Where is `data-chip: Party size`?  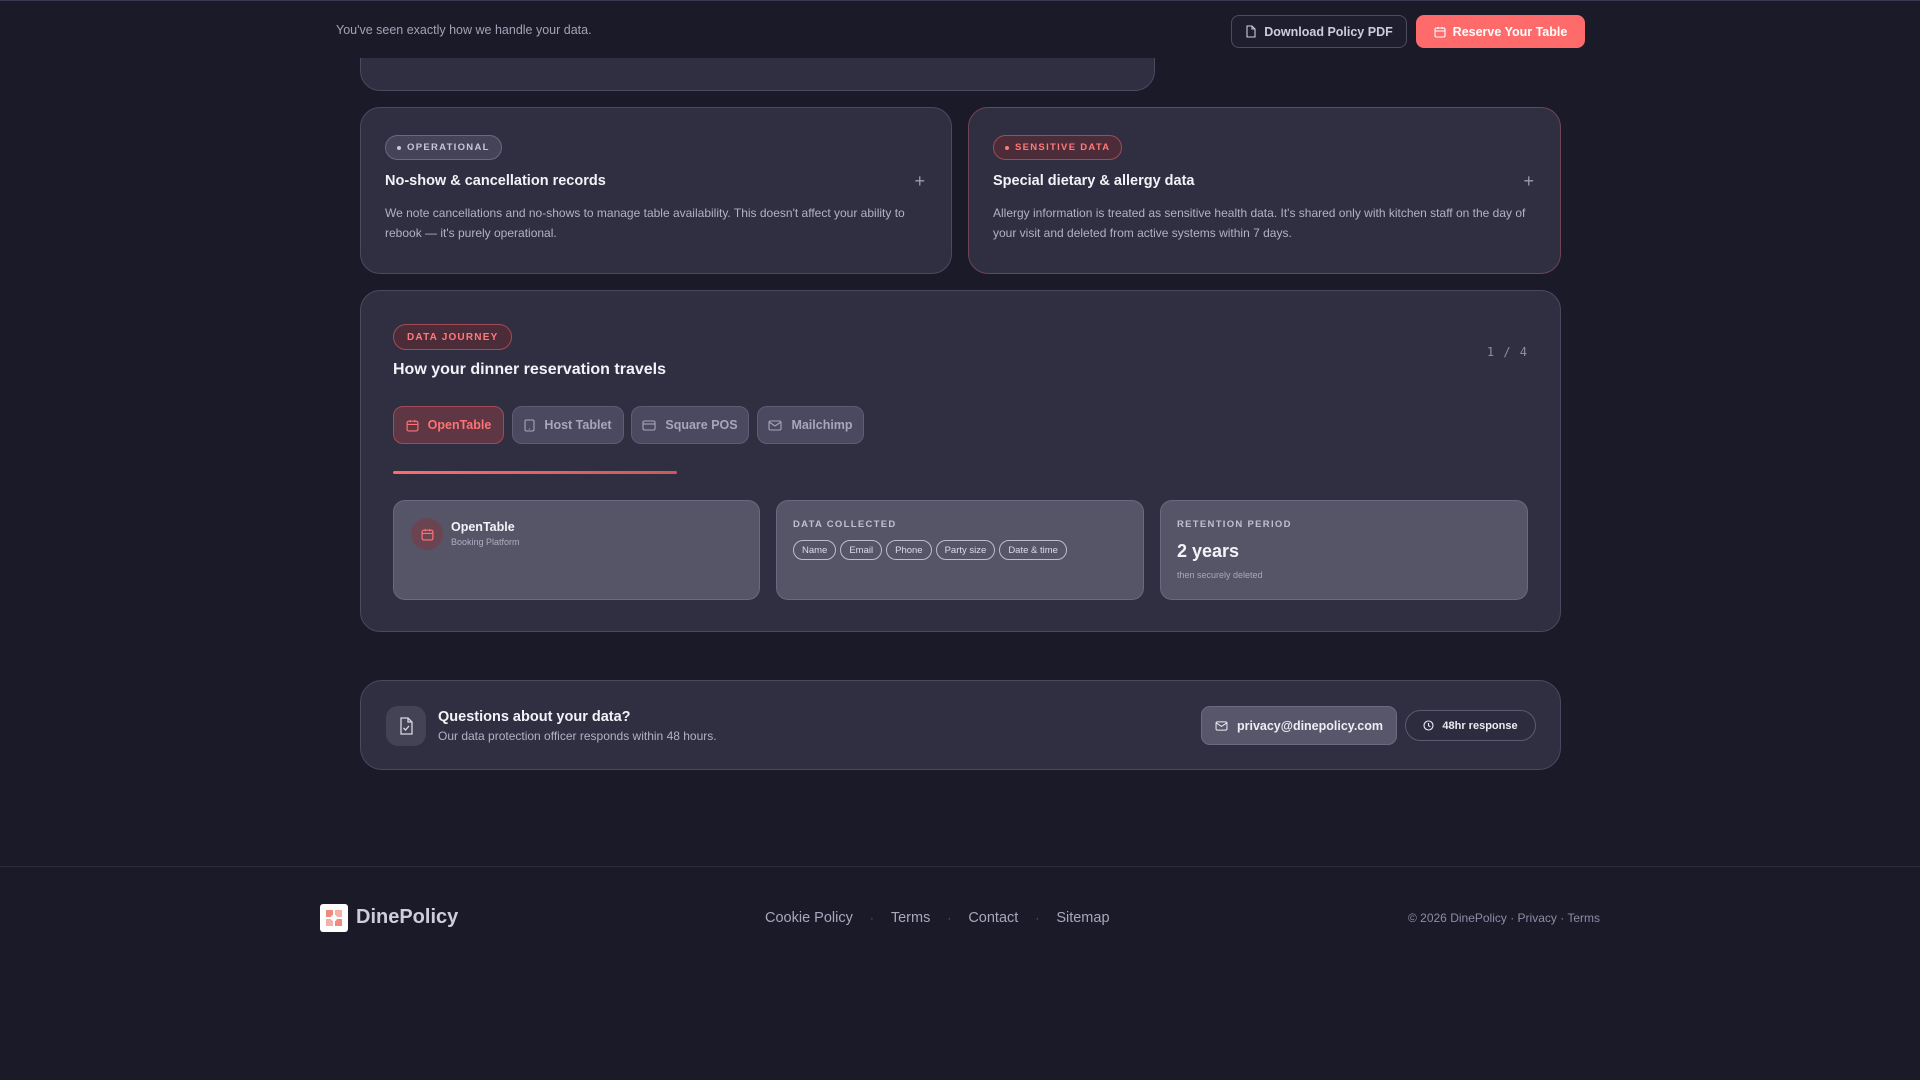
data-chip: Party size is located at coordinates (965, 550).